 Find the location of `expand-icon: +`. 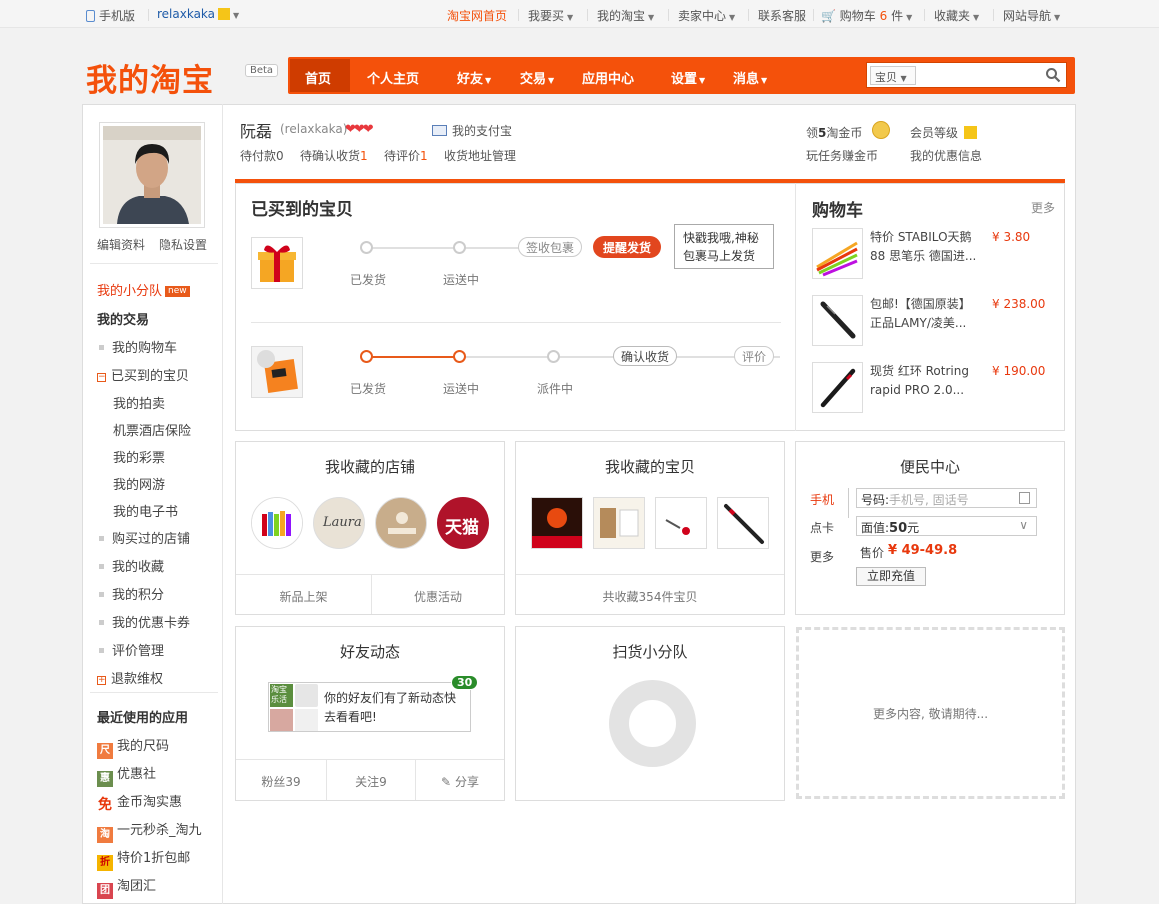

expand-icon: + is located at coordinates (101, 680).